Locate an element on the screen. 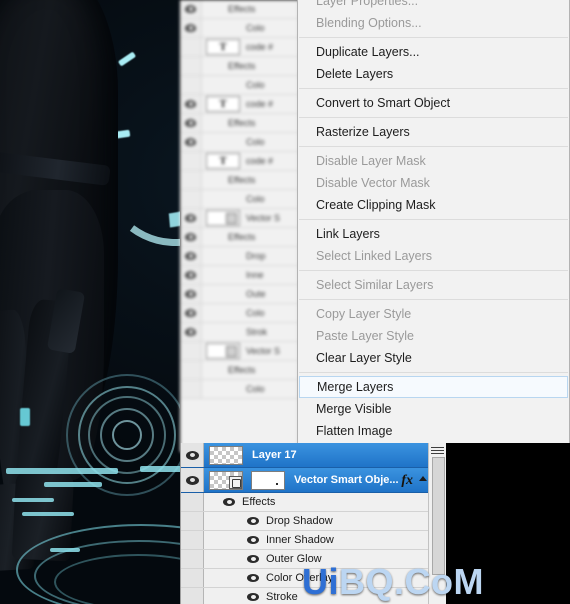 This screenshot has height=604, width=570. layer-row-vector-smart-object: Vector Smart Obje... fx is located at coordinates (313, 480).